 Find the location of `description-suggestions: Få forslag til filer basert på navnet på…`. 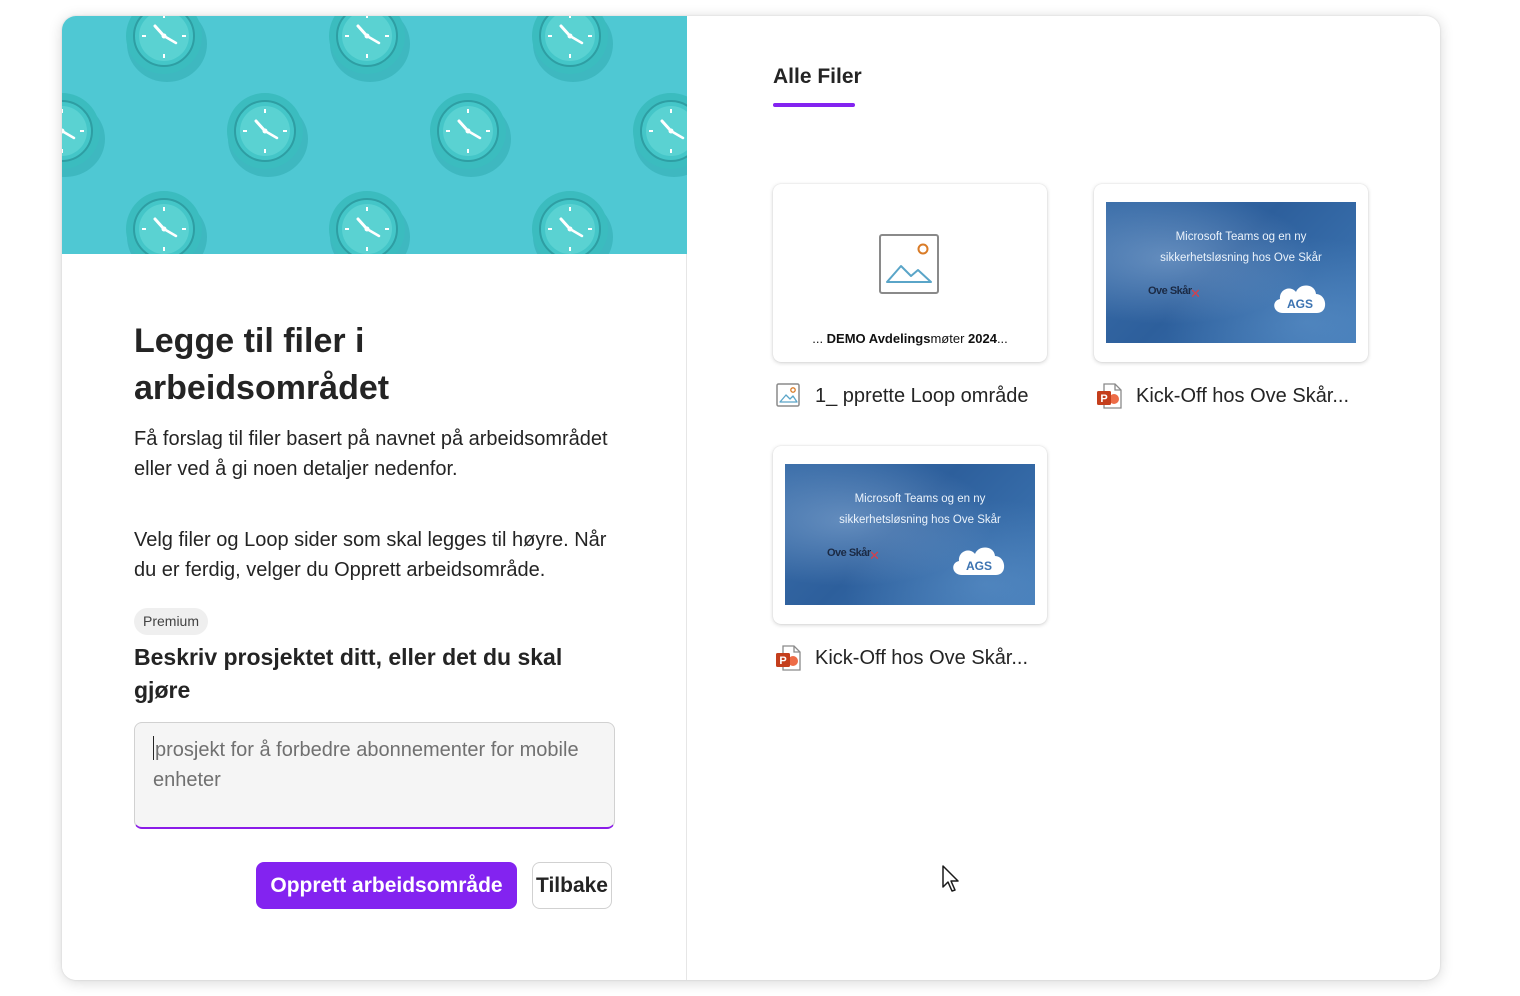

description-suggestions: Få forslag til filer basert på navnet på… is located at coordinates (371, 454).